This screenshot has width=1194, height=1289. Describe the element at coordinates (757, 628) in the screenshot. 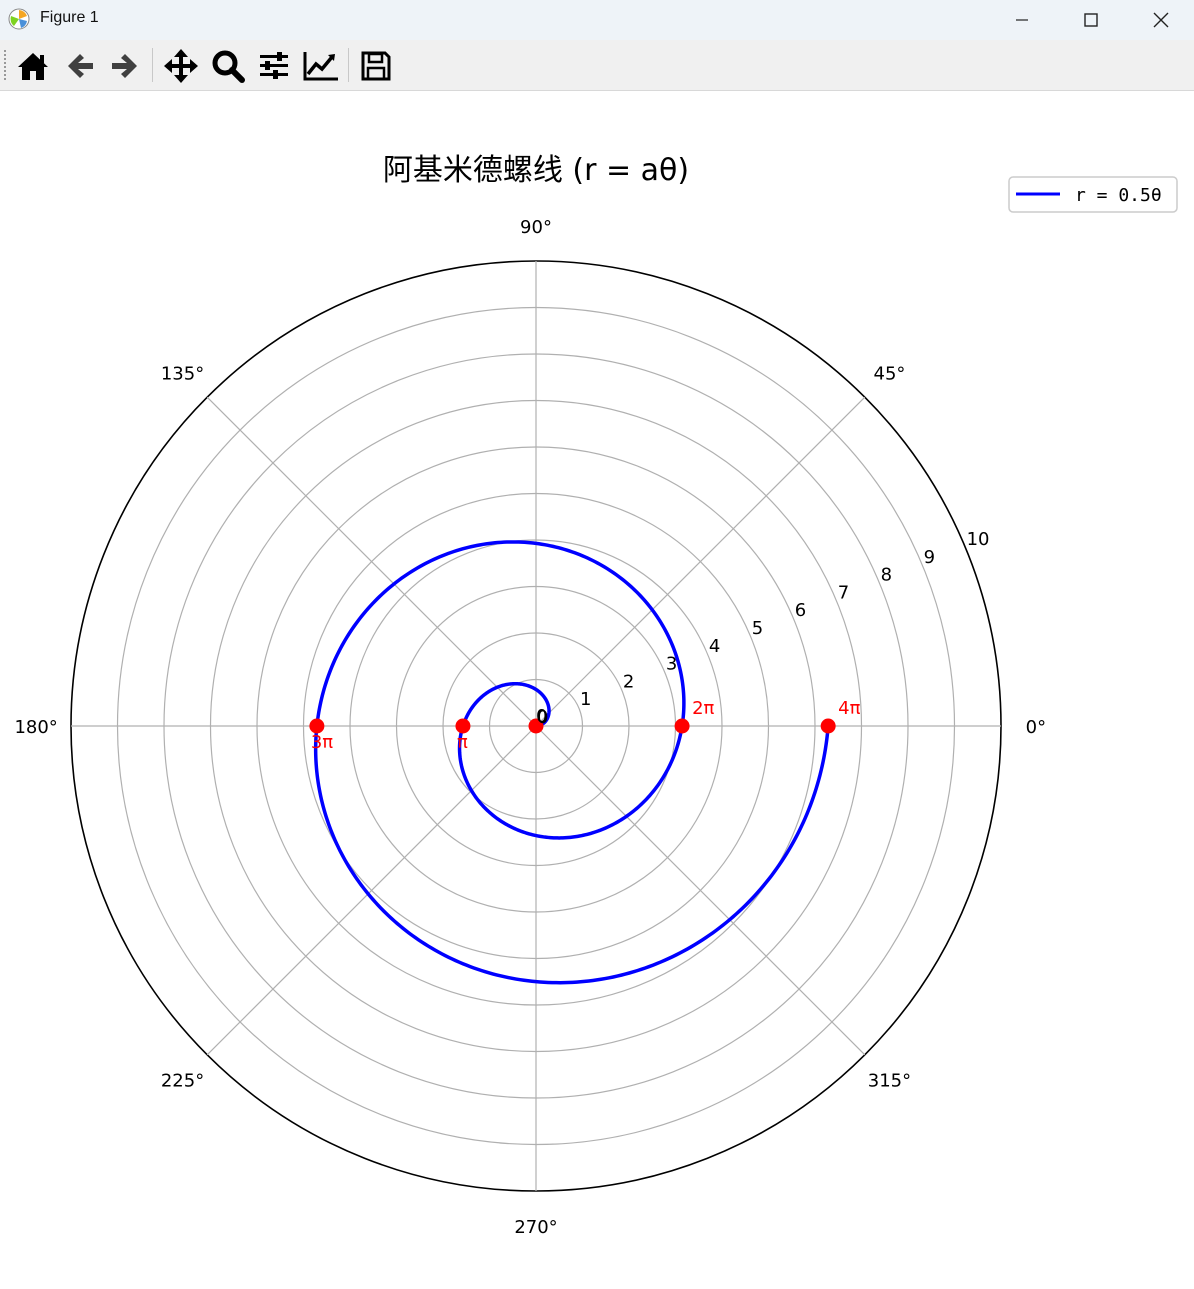

I see `r-tick-label: 5` at that location.